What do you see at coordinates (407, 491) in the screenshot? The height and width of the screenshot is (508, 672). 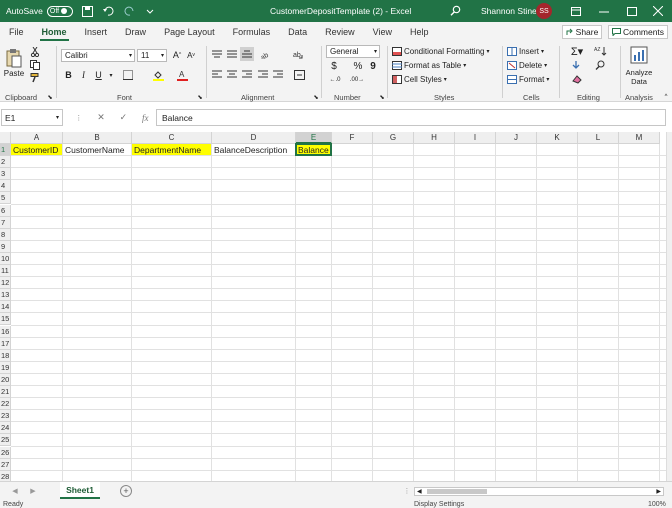 I see `tab-split-handle: ⋮` at bounding box center [407, 491].